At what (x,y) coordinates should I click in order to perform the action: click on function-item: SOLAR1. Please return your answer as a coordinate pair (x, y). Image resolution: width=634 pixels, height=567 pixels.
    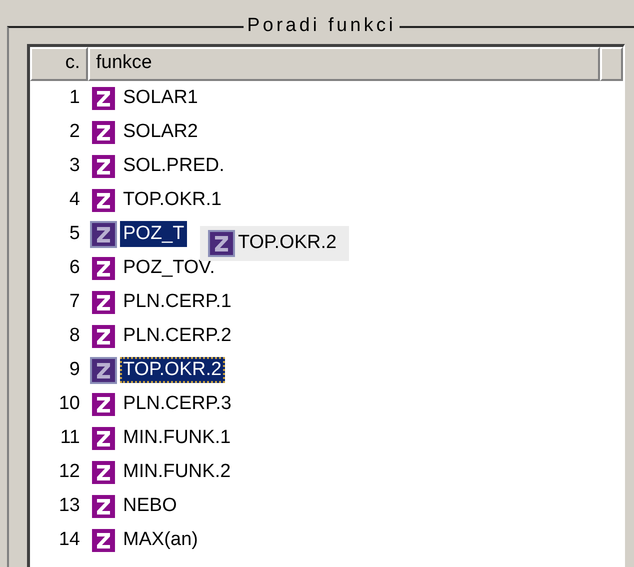
    Looking at the image, I should click on (160, 98).